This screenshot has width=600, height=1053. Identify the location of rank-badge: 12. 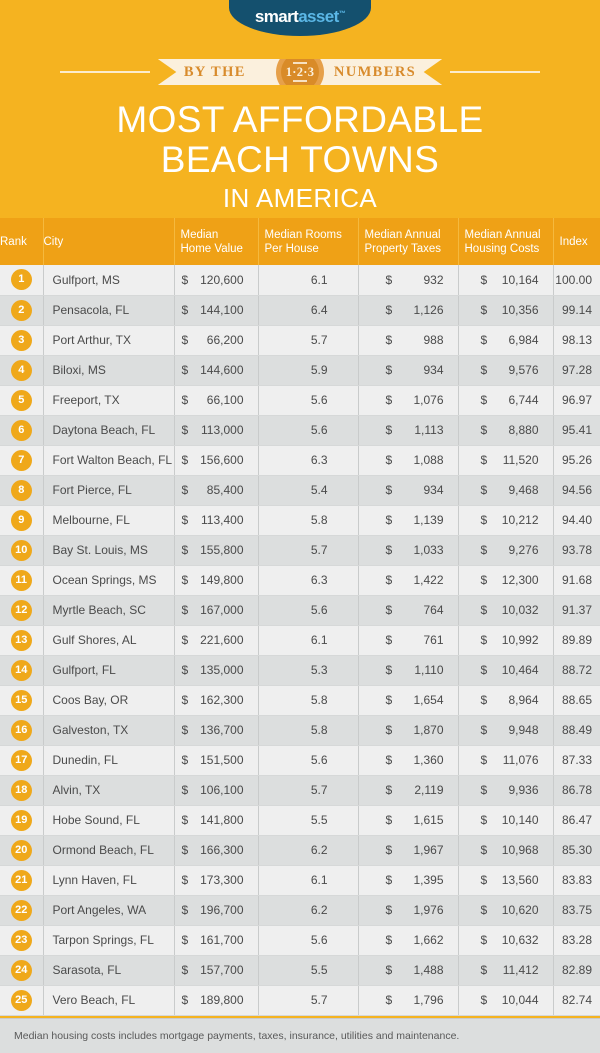
(21, 610).